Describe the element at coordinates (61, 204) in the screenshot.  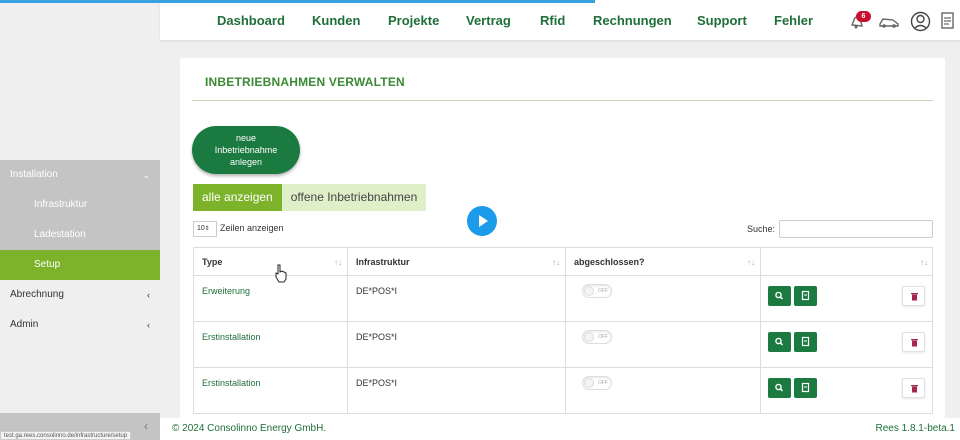
I see `sidebar-item-label: Infrastruktur` at that location.